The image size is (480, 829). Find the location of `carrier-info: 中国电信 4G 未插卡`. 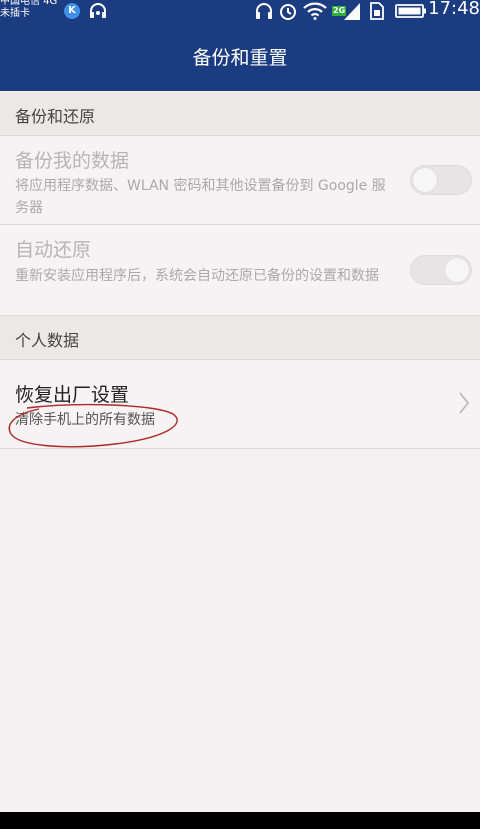

carrier-info: 中国电信 4G 未插卡 is located at coordinates (28, 10).